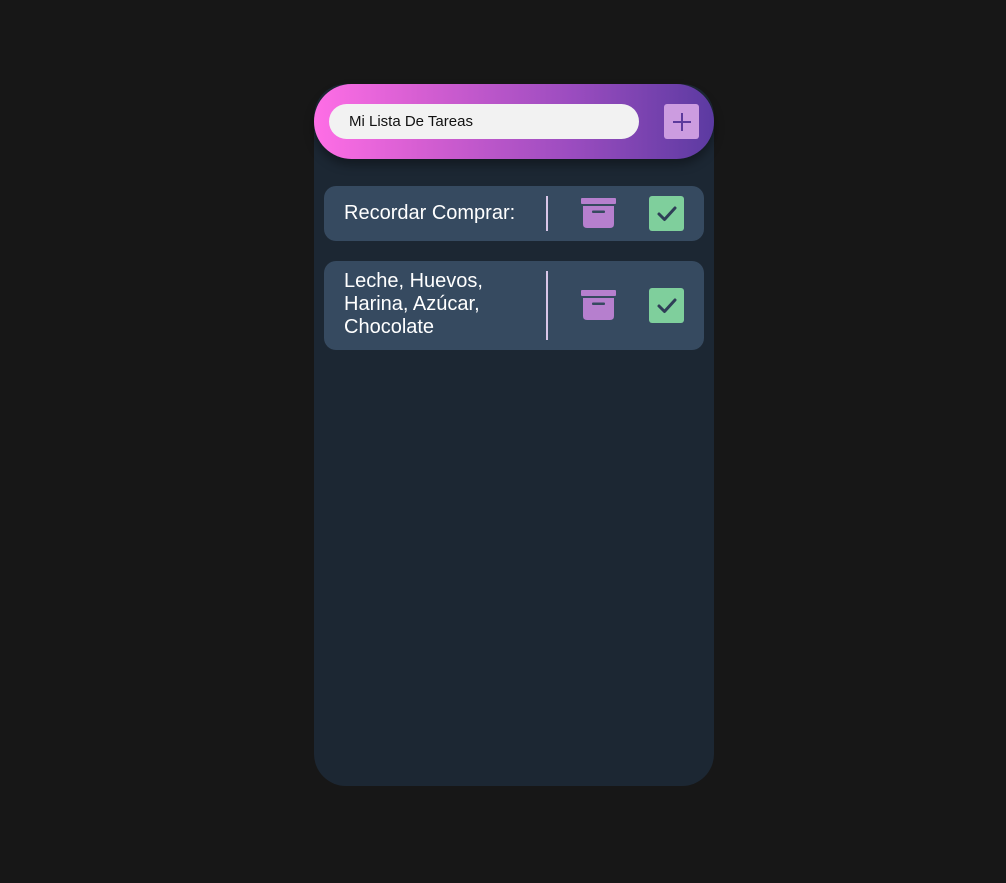  I want to click on task-item: Recordar Comprar:, so click(514, 213).